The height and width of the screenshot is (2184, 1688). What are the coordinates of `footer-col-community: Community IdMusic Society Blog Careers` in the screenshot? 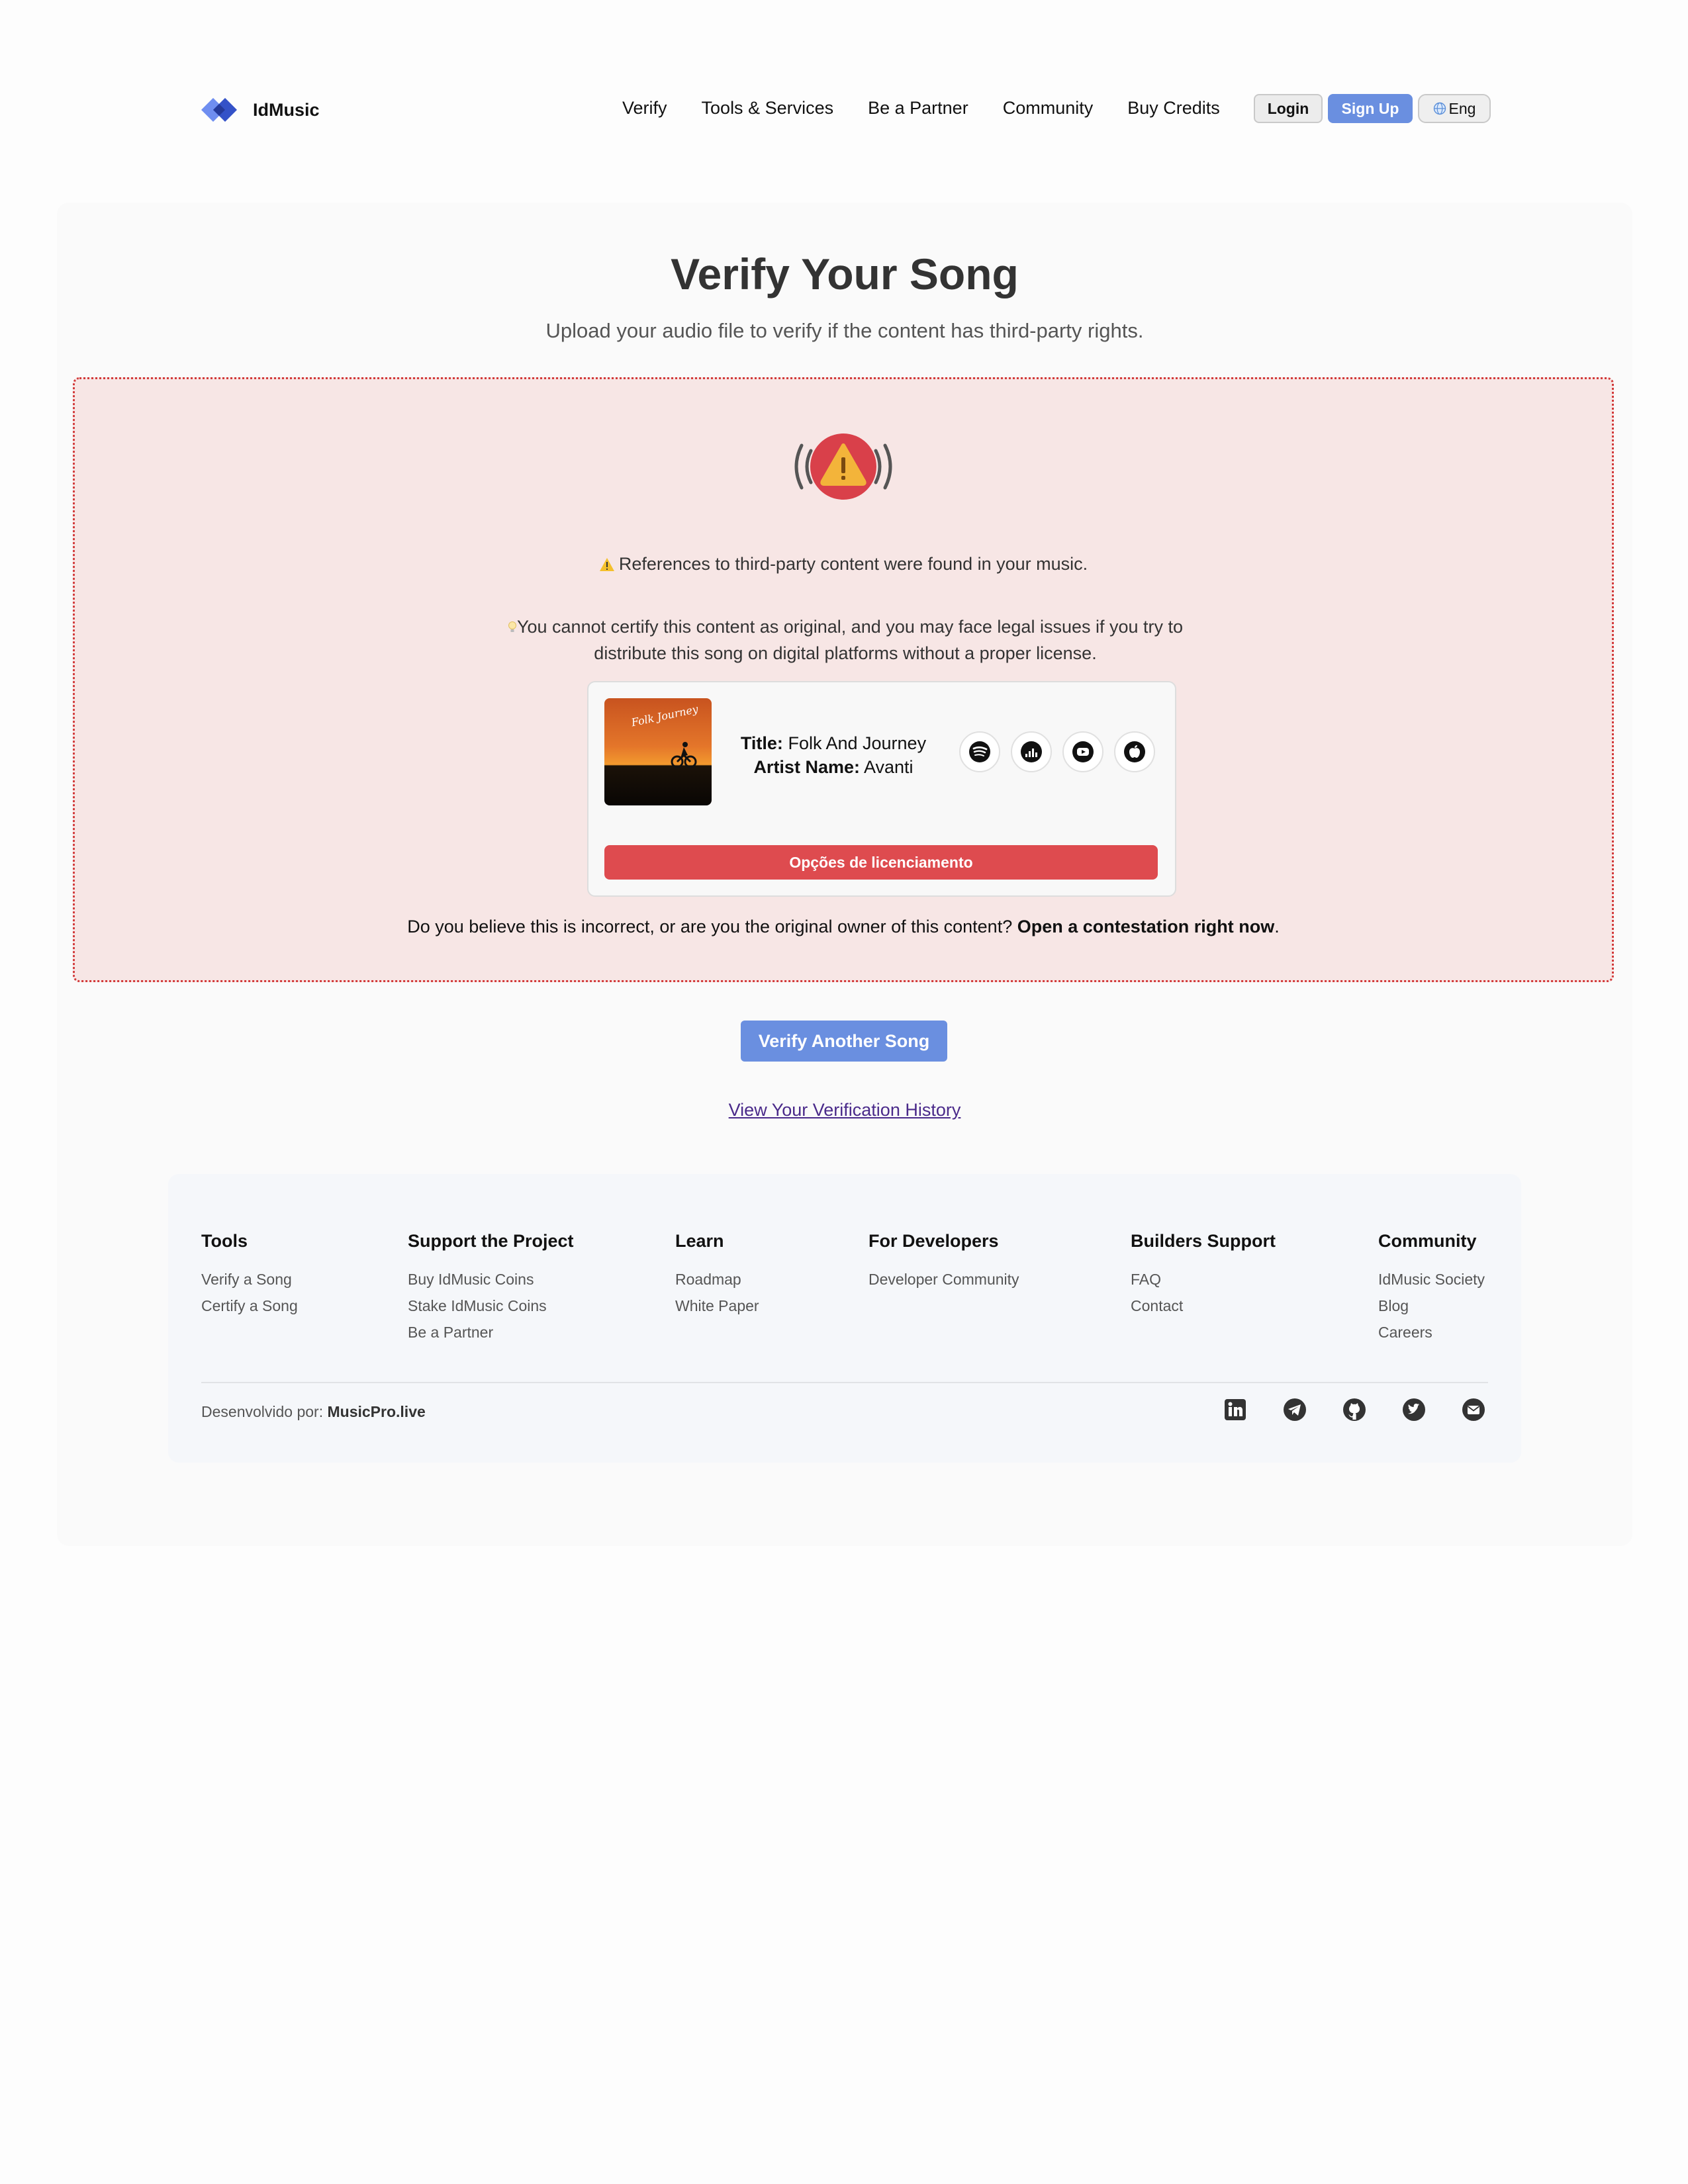 It's located at (1431, 1288).